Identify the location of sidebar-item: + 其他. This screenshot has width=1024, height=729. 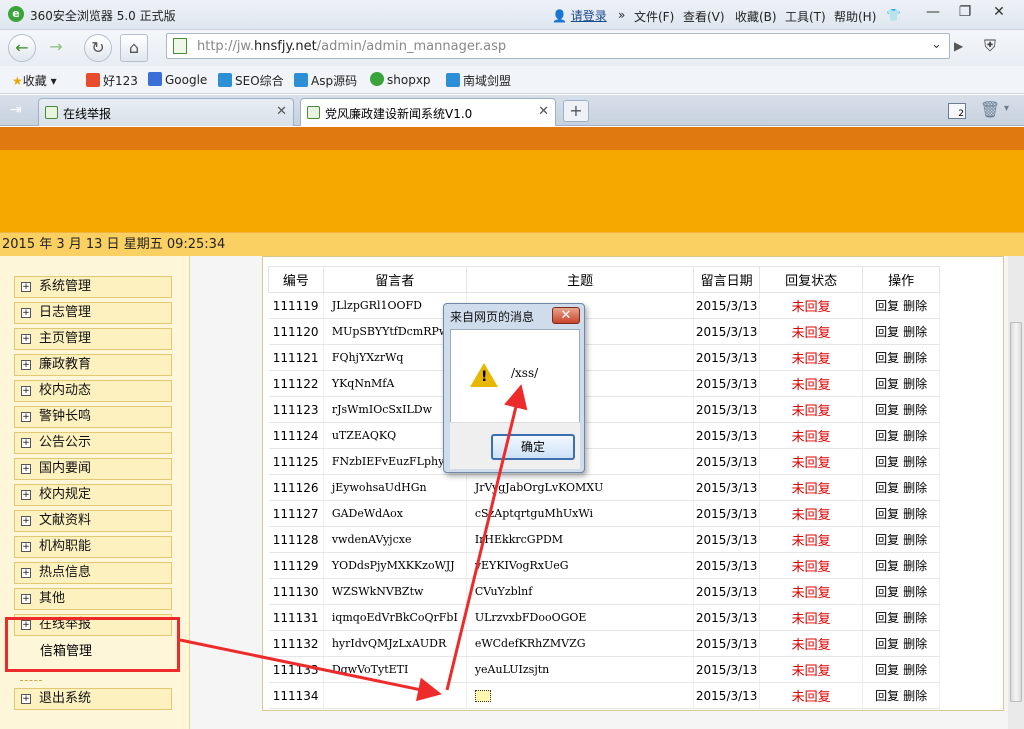
(93, 599).